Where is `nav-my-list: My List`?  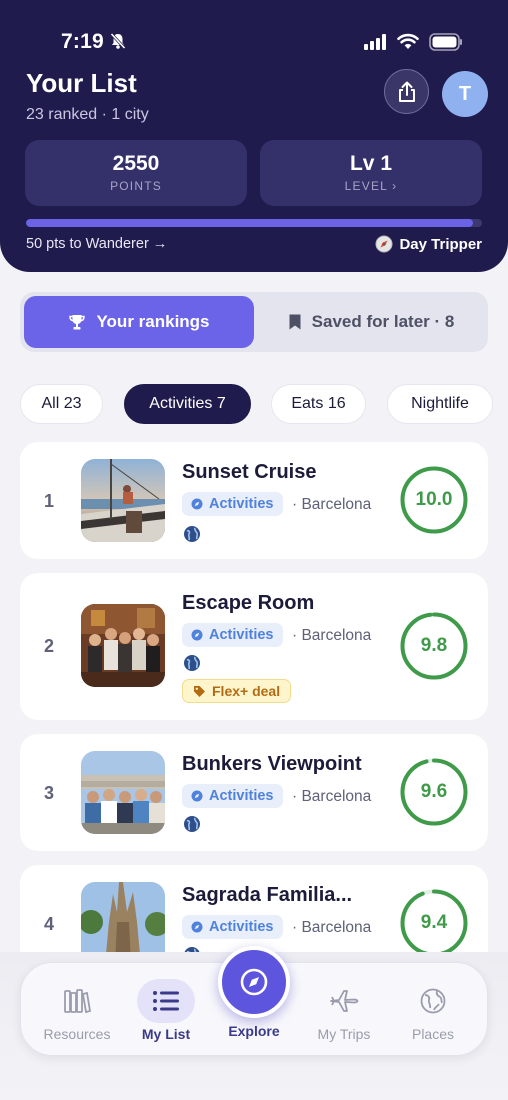
nav-my-list: My List is located at coordinates (166, 1010).